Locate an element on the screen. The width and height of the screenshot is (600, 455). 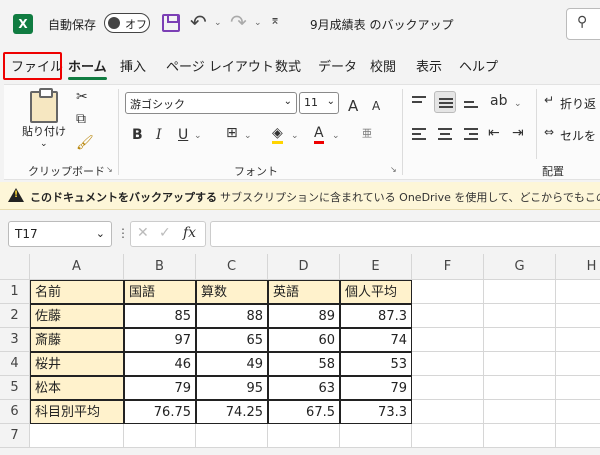
column-header-g: G is located at coordinates (520, 267).